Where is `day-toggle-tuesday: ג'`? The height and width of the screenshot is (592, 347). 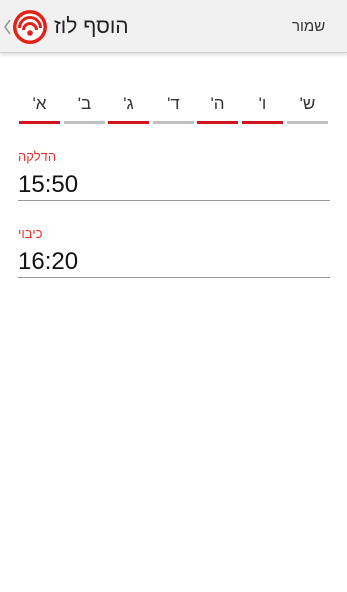 day-toggle-tuesday: ג' is located at coordinates (128, 109).